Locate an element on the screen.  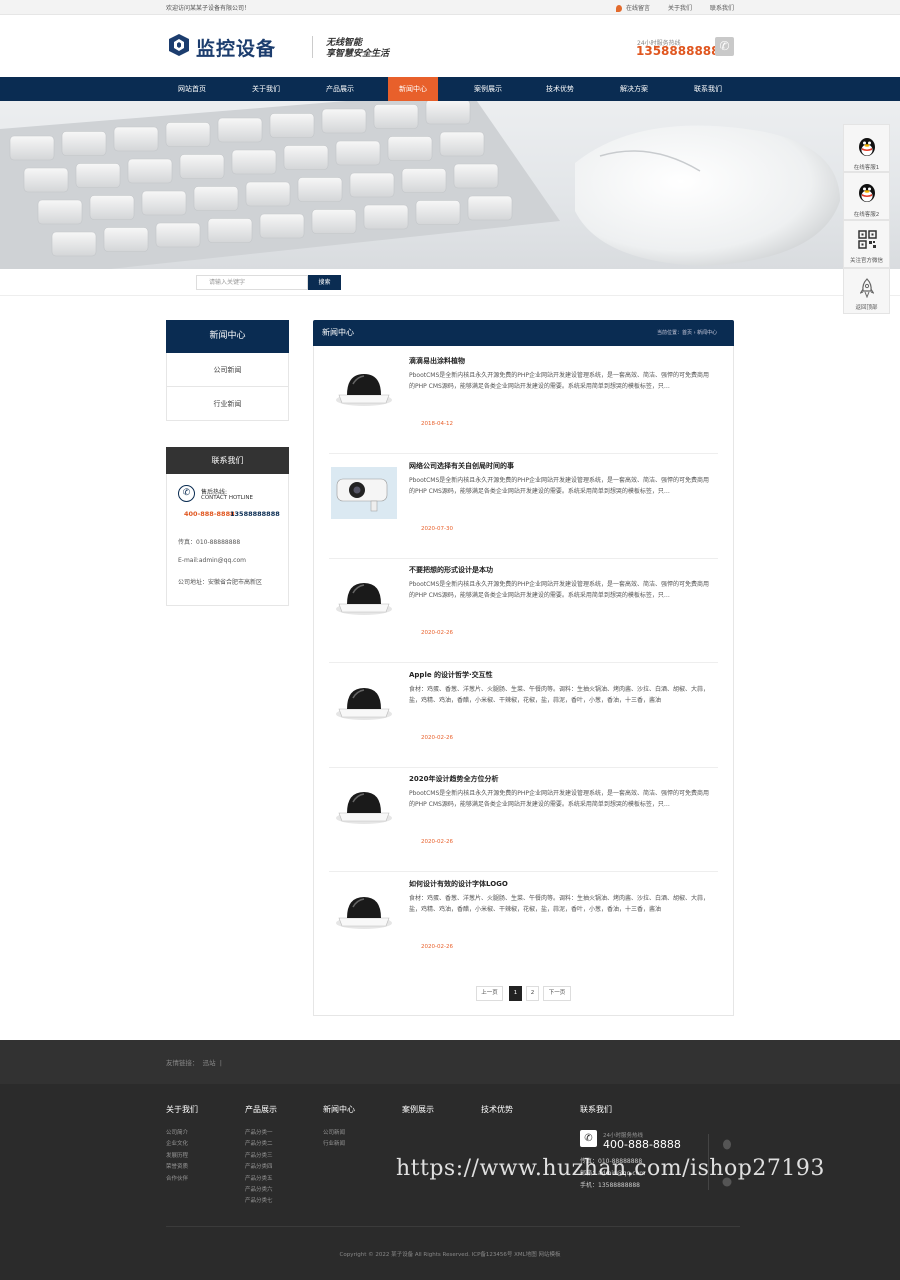
logo-text: 监控设备 is located at coordinates (236, 47).